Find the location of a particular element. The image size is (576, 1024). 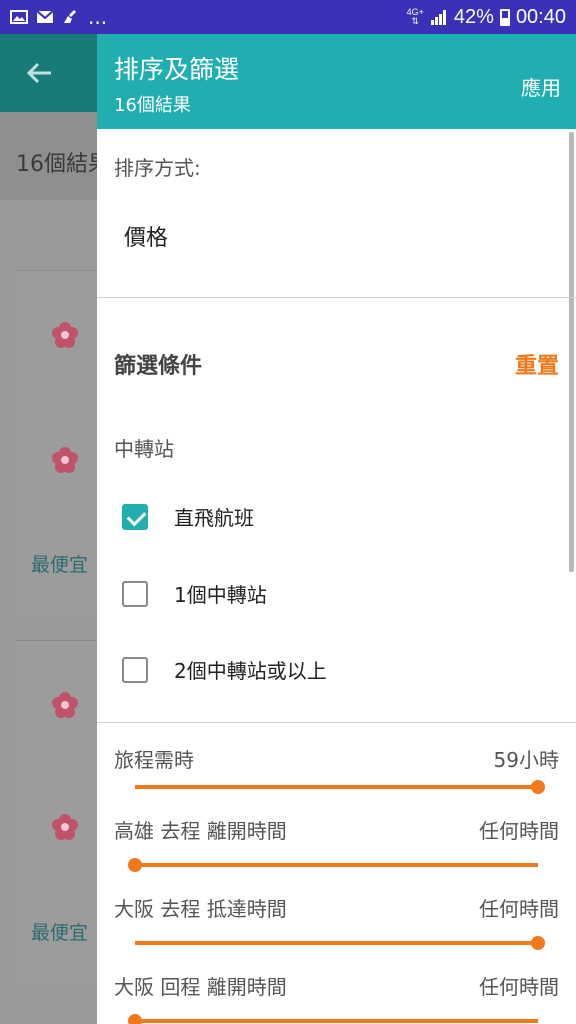

sort-option-price: 價格 is located at coordinates (146, 236).